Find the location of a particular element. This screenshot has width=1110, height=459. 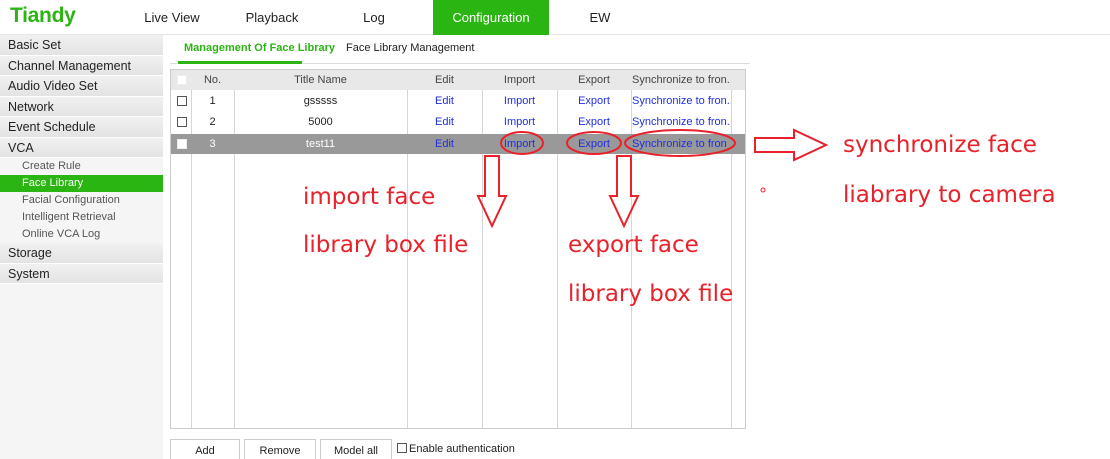

annotation-sync-line2: liabrary to camera is located at coordinates (949, 195).